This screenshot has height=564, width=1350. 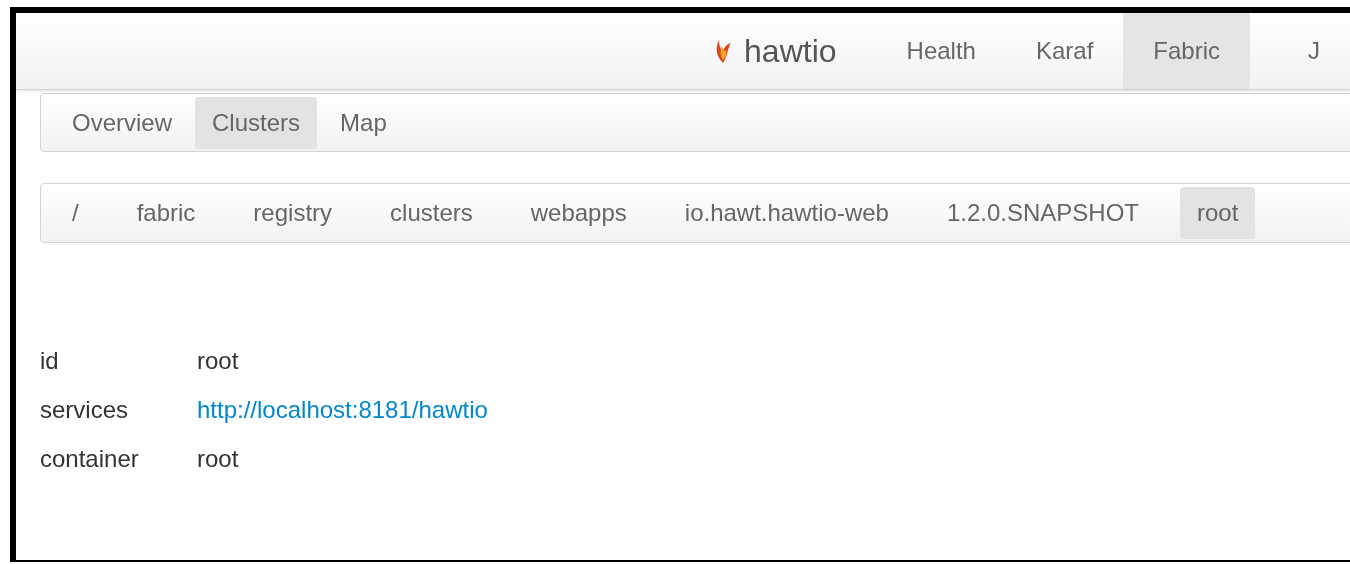 What do you see at coordinates (256, 122) in the screenshot?
I see `subnav-tab: Clusters` at bounding box center [256, 122].